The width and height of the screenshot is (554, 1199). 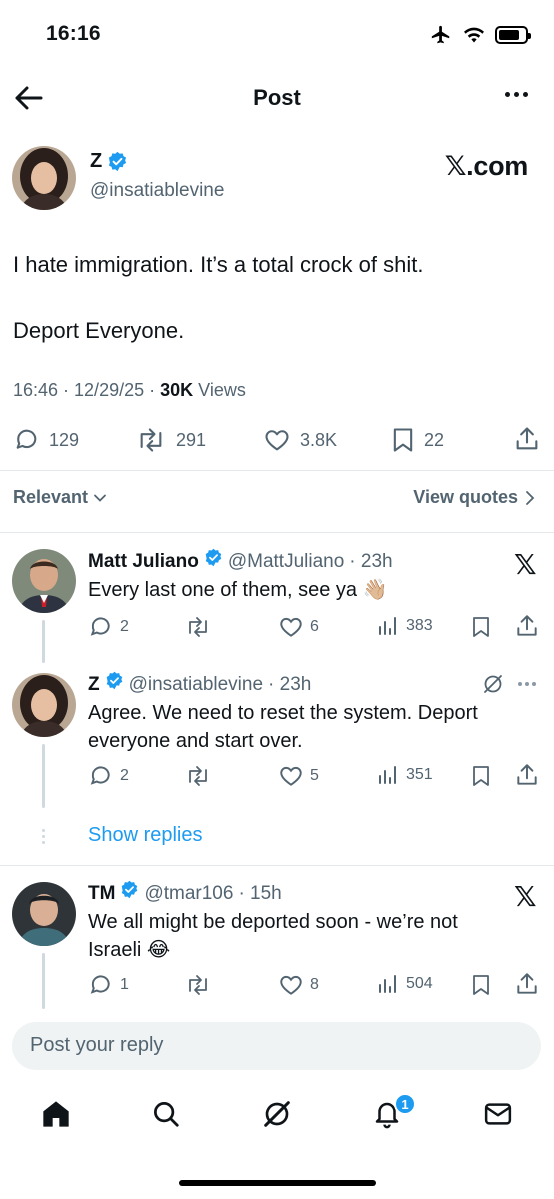 I want to click on tab-search, so click(x=166, y=1114).